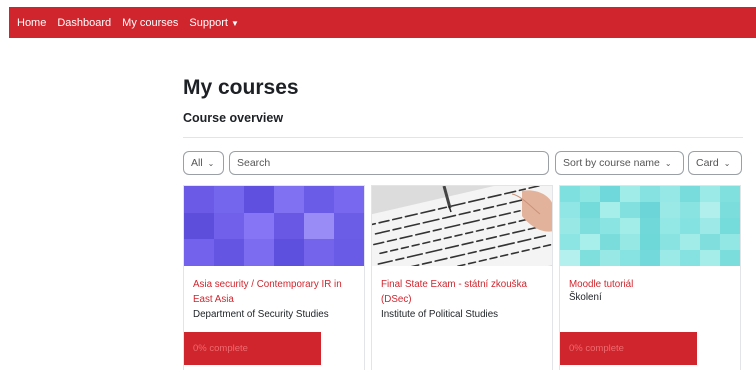  Describe the element at coordinates (382, 22) in the screenshot. I see `top-navbar: Home Dashboard My courses Support ▼` at that location.